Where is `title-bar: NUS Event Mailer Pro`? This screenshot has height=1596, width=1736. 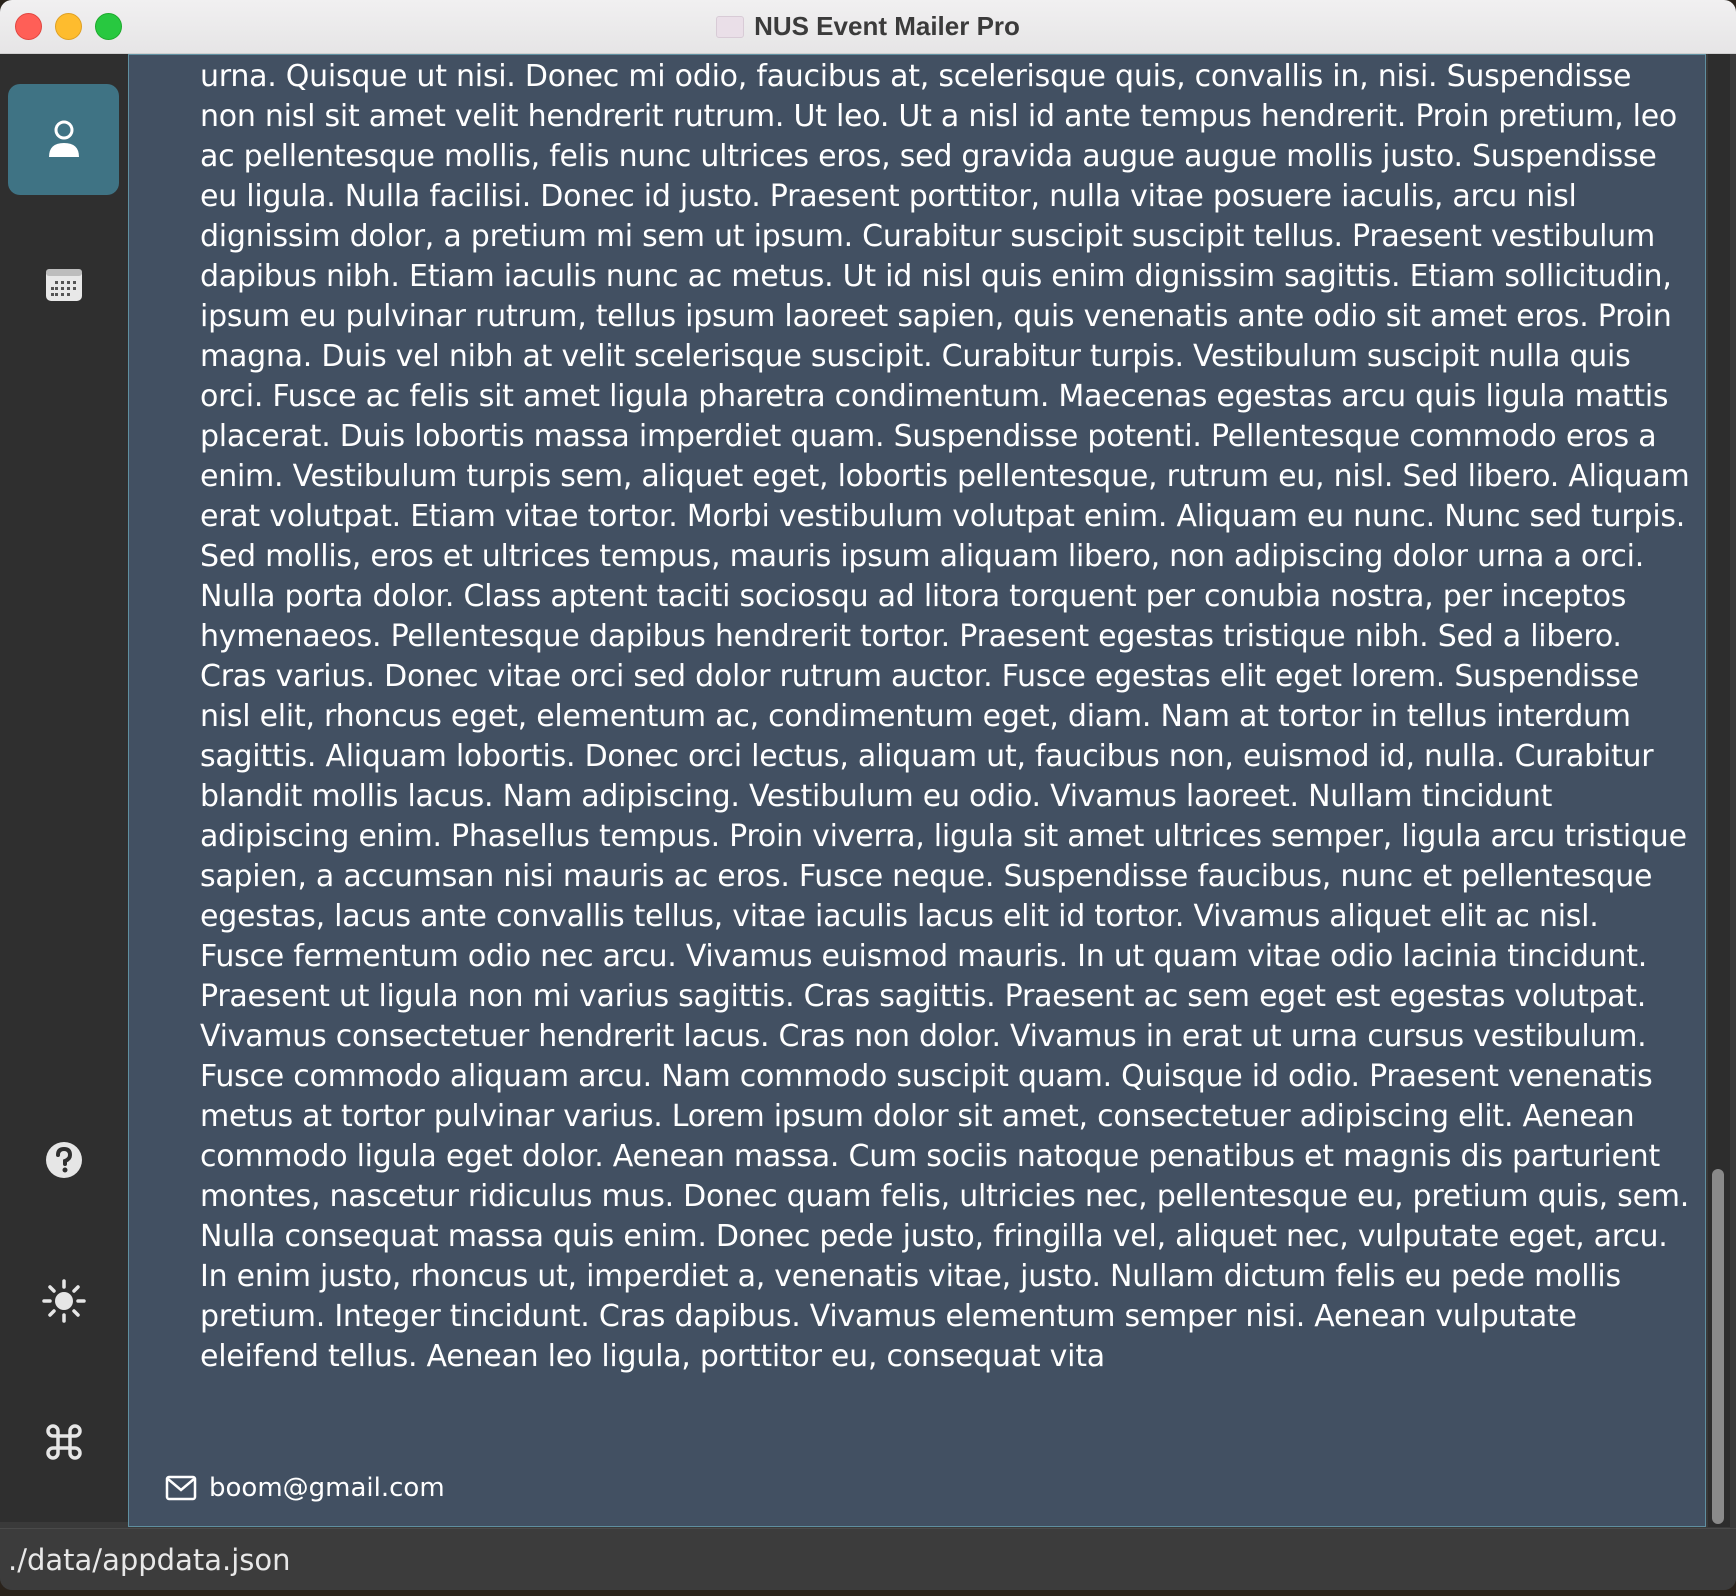
title-bar: NUS Event Mailer Pro is located at coordinates (868, 27).